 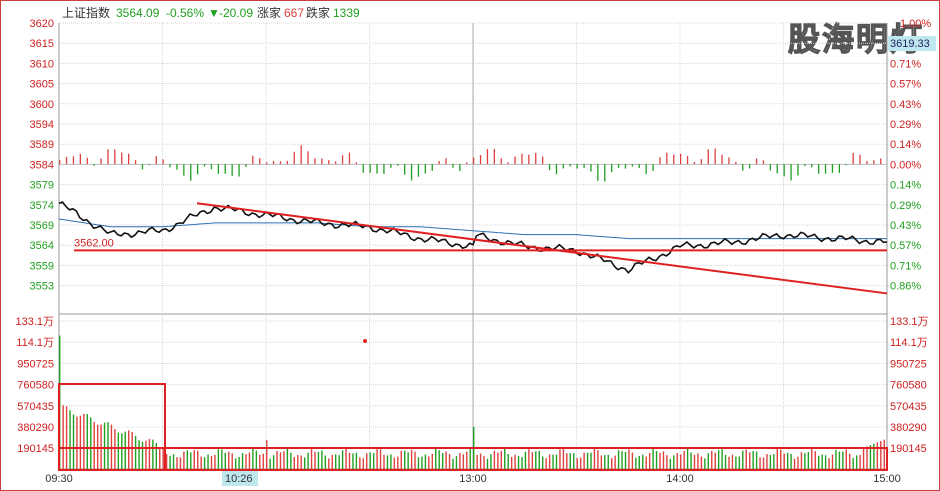 What do you see at coordinates (185, 13) in the screenshot?
I see `change-pct: -0.56%` at bounding box center [185, 13].